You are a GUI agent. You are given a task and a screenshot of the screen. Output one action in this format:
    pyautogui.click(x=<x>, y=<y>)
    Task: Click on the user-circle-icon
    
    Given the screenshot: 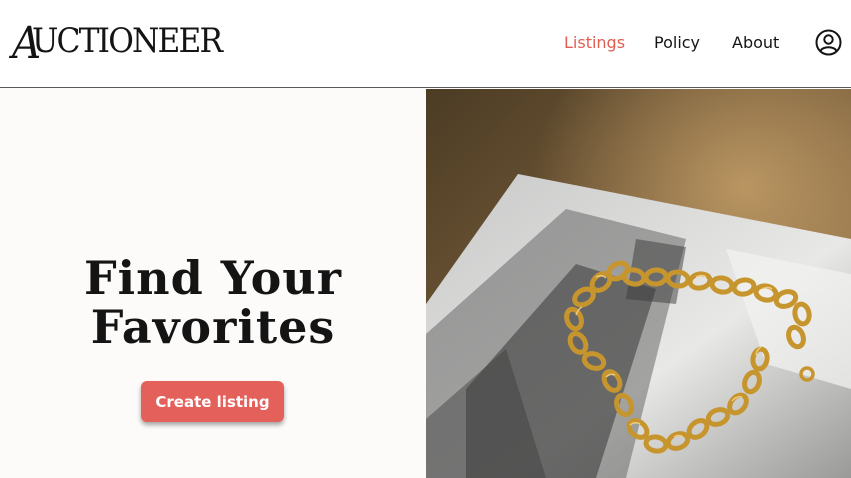 What is the action you would take?
    pyautogui.click(x=828, y=42)
    